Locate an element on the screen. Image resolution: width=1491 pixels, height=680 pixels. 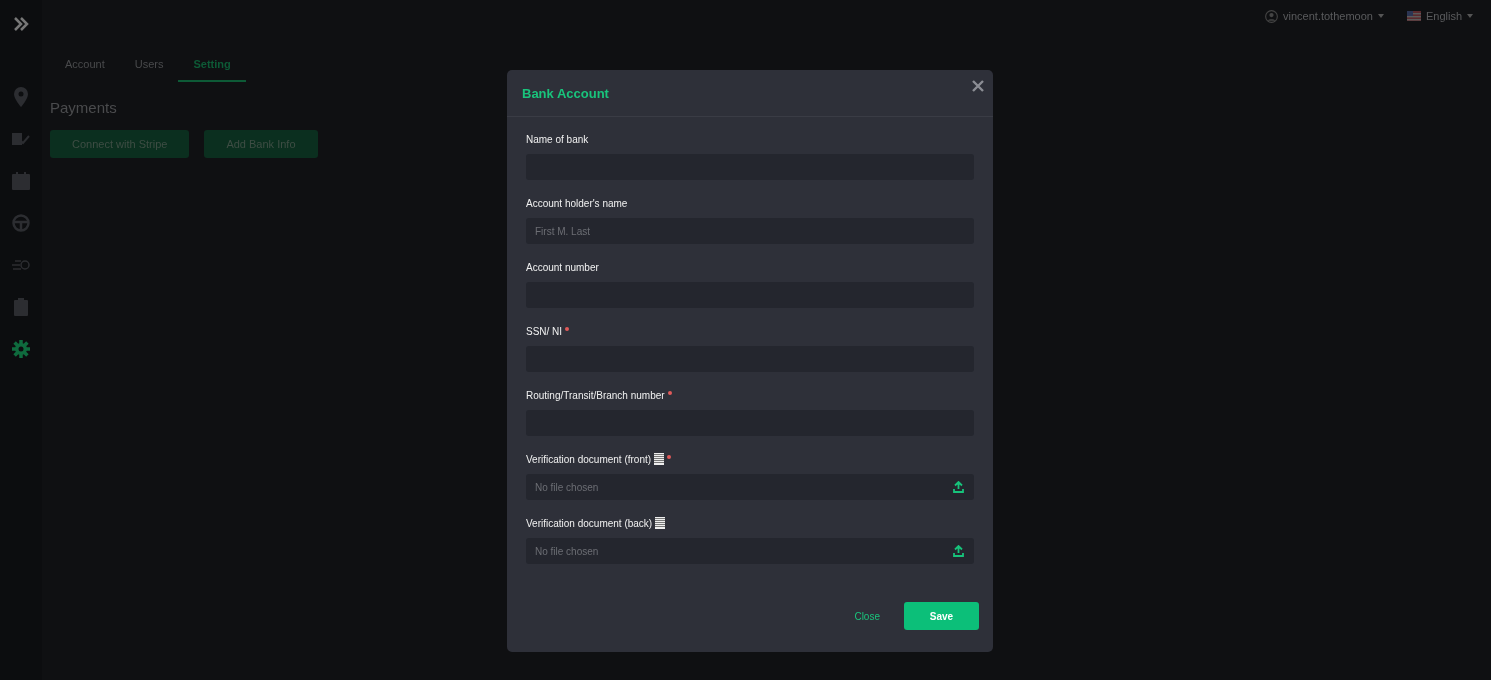
settings-icon is located at coordinates (21, 349).